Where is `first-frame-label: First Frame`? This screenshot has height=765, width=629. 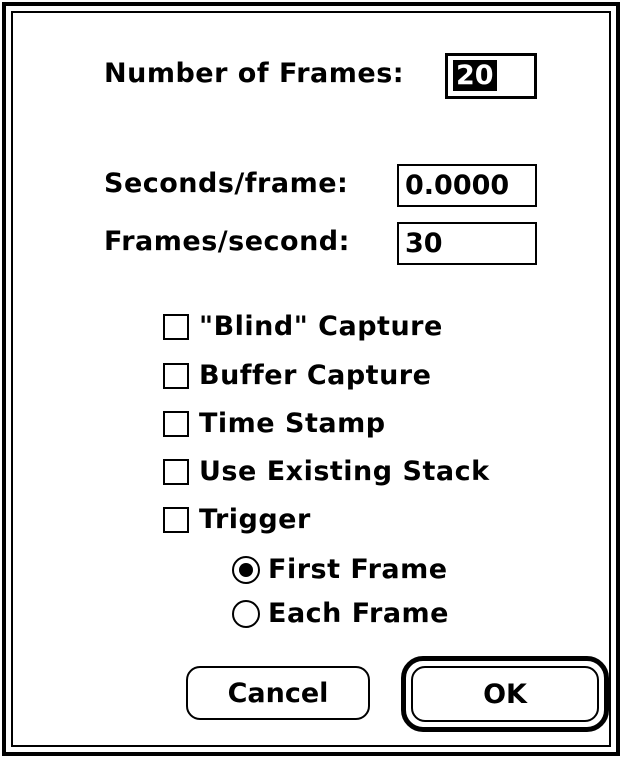 first-frame-label: First Frame is located at coordinates (358, 569).